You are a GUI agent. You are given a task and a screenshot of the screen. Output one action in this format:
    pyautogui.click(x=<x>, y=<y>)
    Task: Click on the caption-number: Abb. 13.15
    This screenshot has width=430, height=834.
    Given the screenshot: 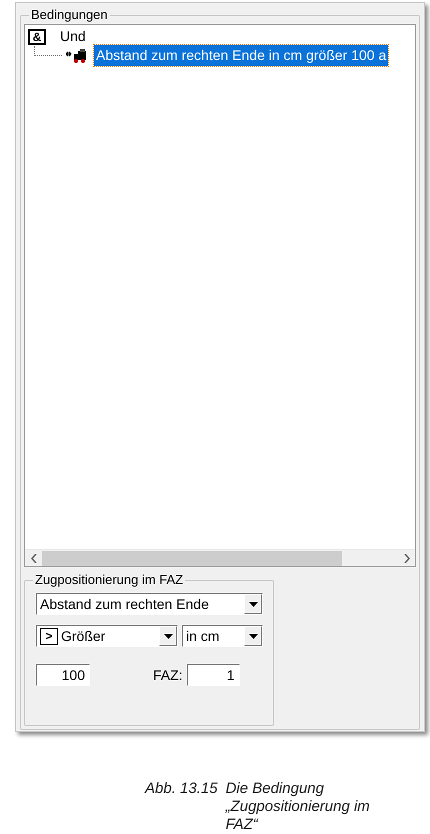 What is the action you would take?
    pyautogui.click(x=181, y=789)
    